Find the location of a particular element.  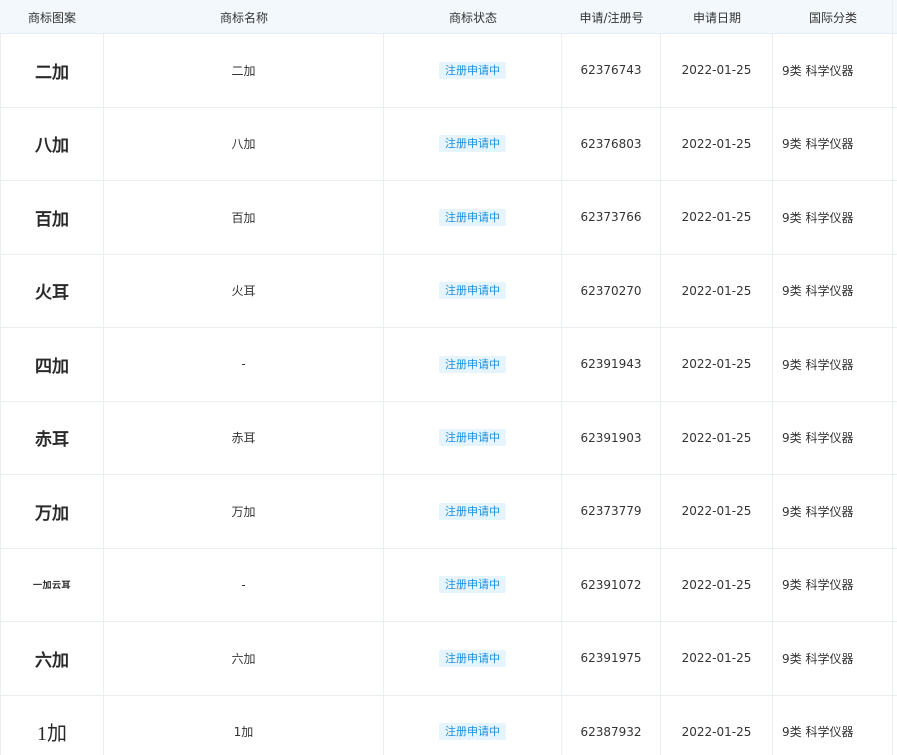

reg-number-cell: 62370270 is located at coordinates (611, 290).